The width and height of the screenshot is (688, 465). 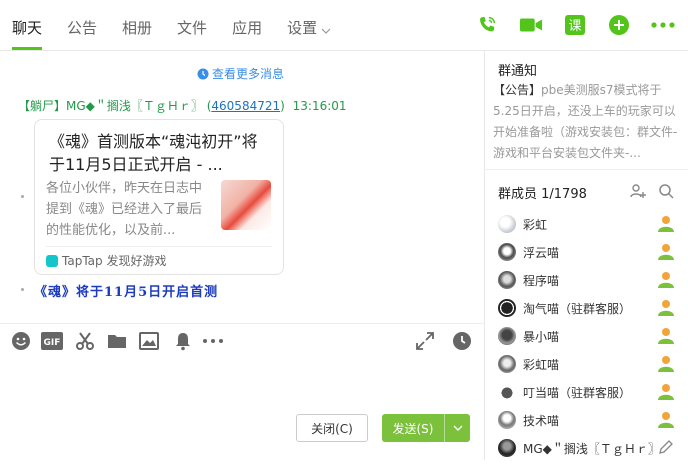 I want to click on member-name: 暴小喵, so click(x=541, y=337).